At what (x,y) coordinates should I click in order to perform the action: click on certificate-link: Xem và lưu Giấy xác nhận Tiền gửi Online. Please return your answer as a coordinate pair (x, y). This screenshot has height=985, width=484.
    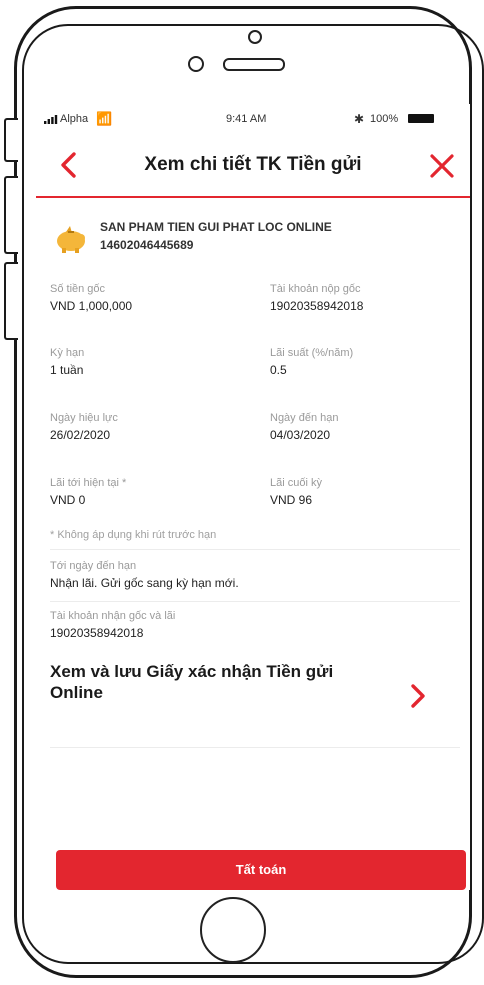
    Looking at the image, I should click on (255, 697).